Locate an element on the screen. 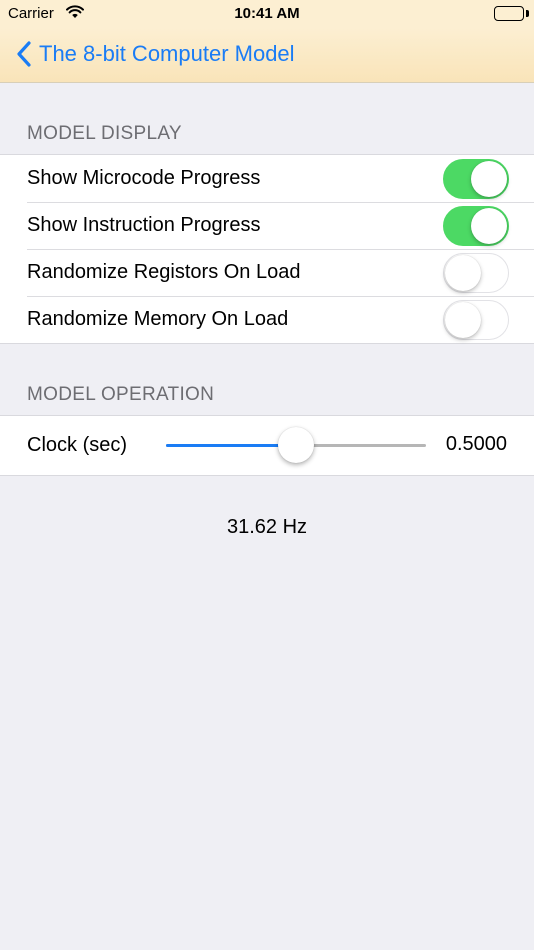  clock-slider is located at coordinates (296, 445).